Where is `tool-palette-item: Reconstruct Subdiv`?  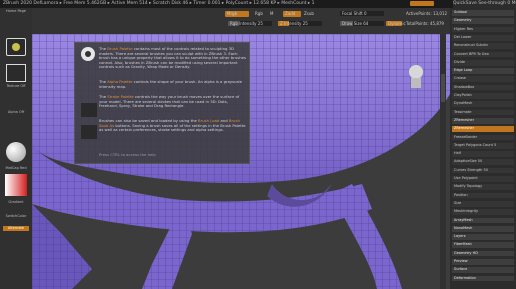 tool-palette-item: Reconstruct Subdiv is located at coordinates (483, 46).